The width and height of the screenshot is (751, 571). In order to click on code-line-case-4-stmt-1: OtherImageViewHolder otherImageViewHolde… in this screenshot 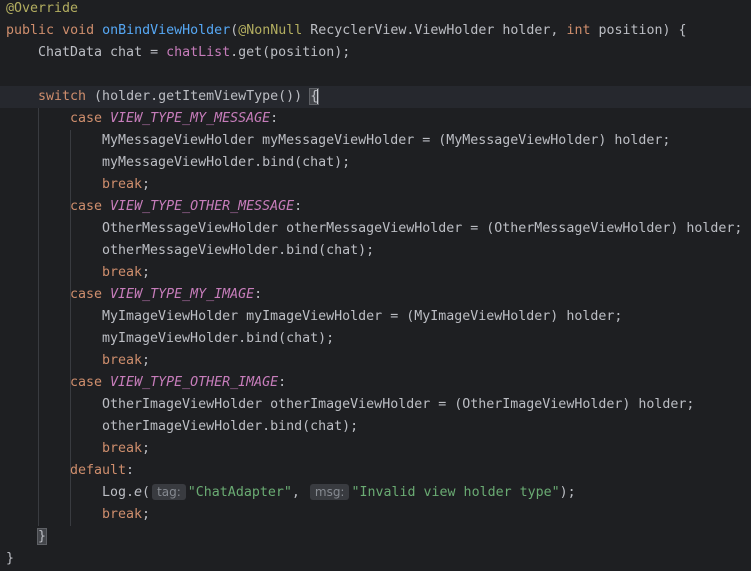, I will do `click(398, 405)`.